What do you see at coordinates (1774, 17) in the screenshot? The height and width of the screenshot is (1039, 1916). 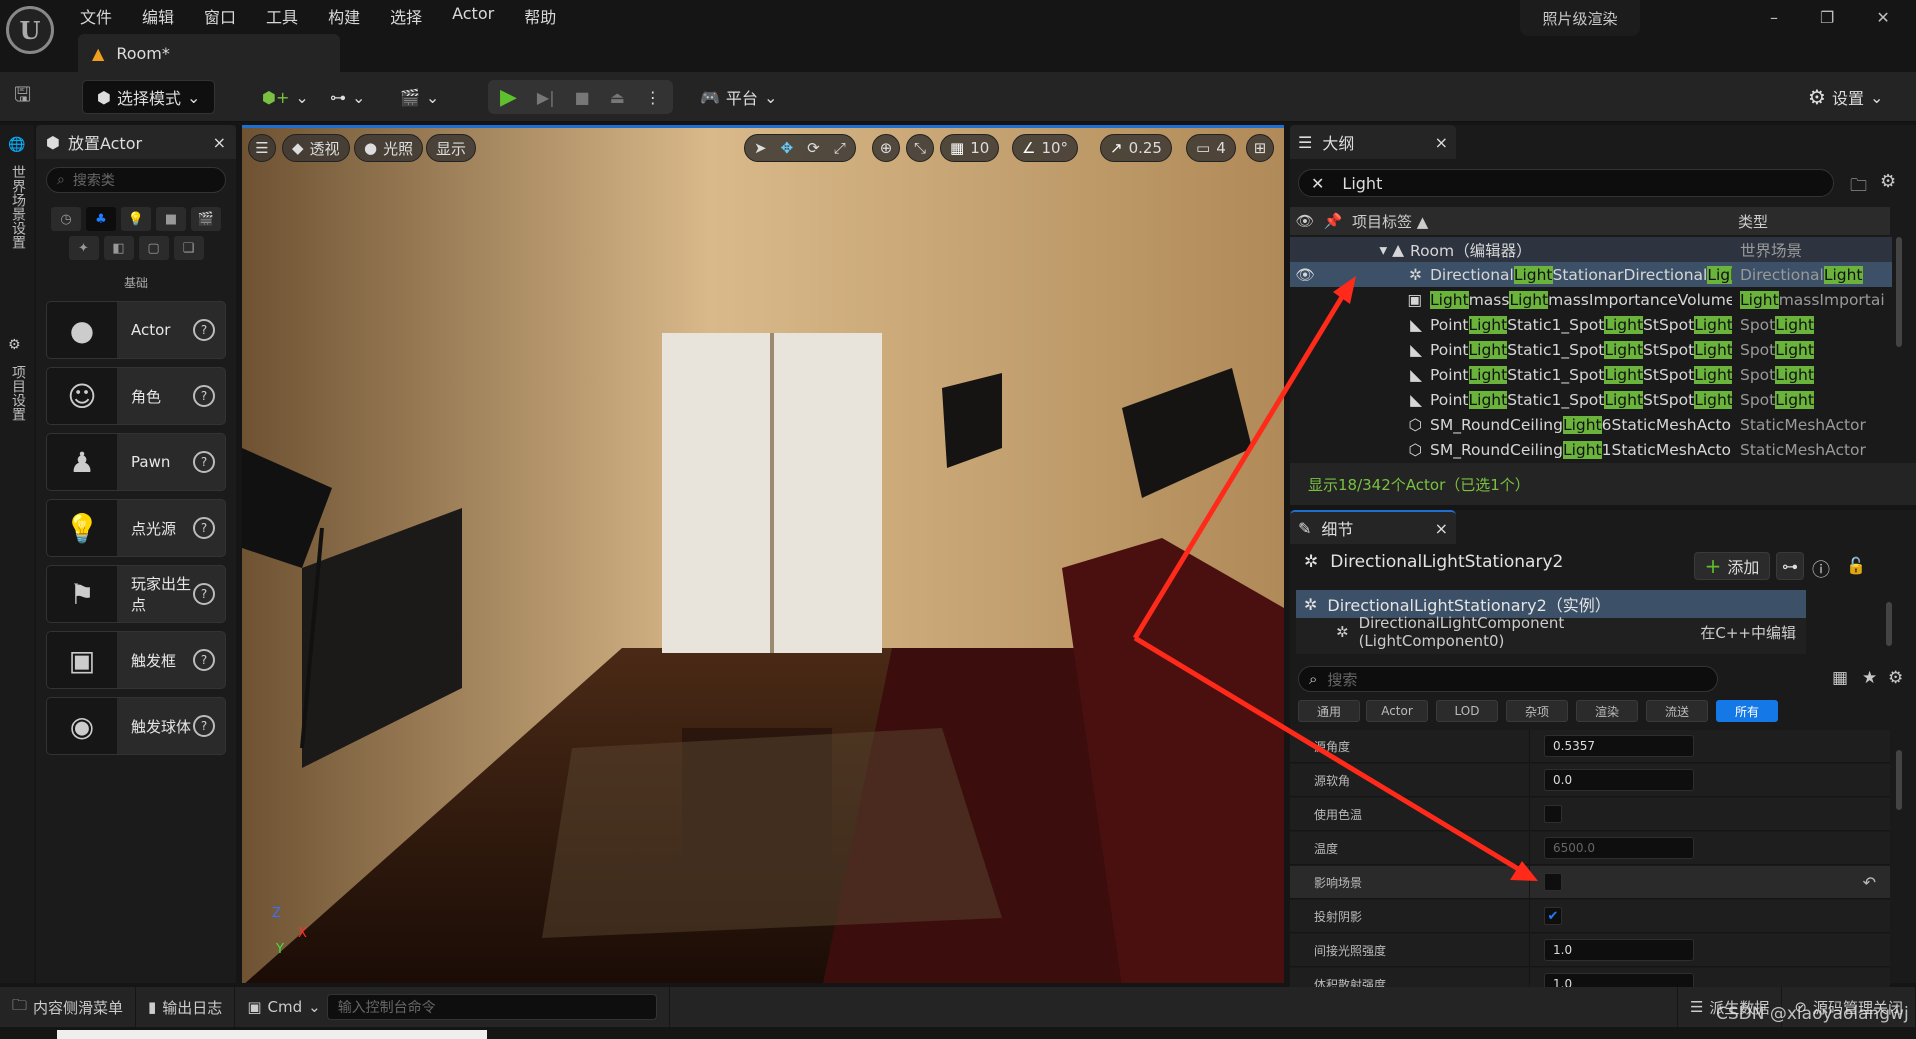 I see `minimize-button: –` at bounding box center [1774, 17].